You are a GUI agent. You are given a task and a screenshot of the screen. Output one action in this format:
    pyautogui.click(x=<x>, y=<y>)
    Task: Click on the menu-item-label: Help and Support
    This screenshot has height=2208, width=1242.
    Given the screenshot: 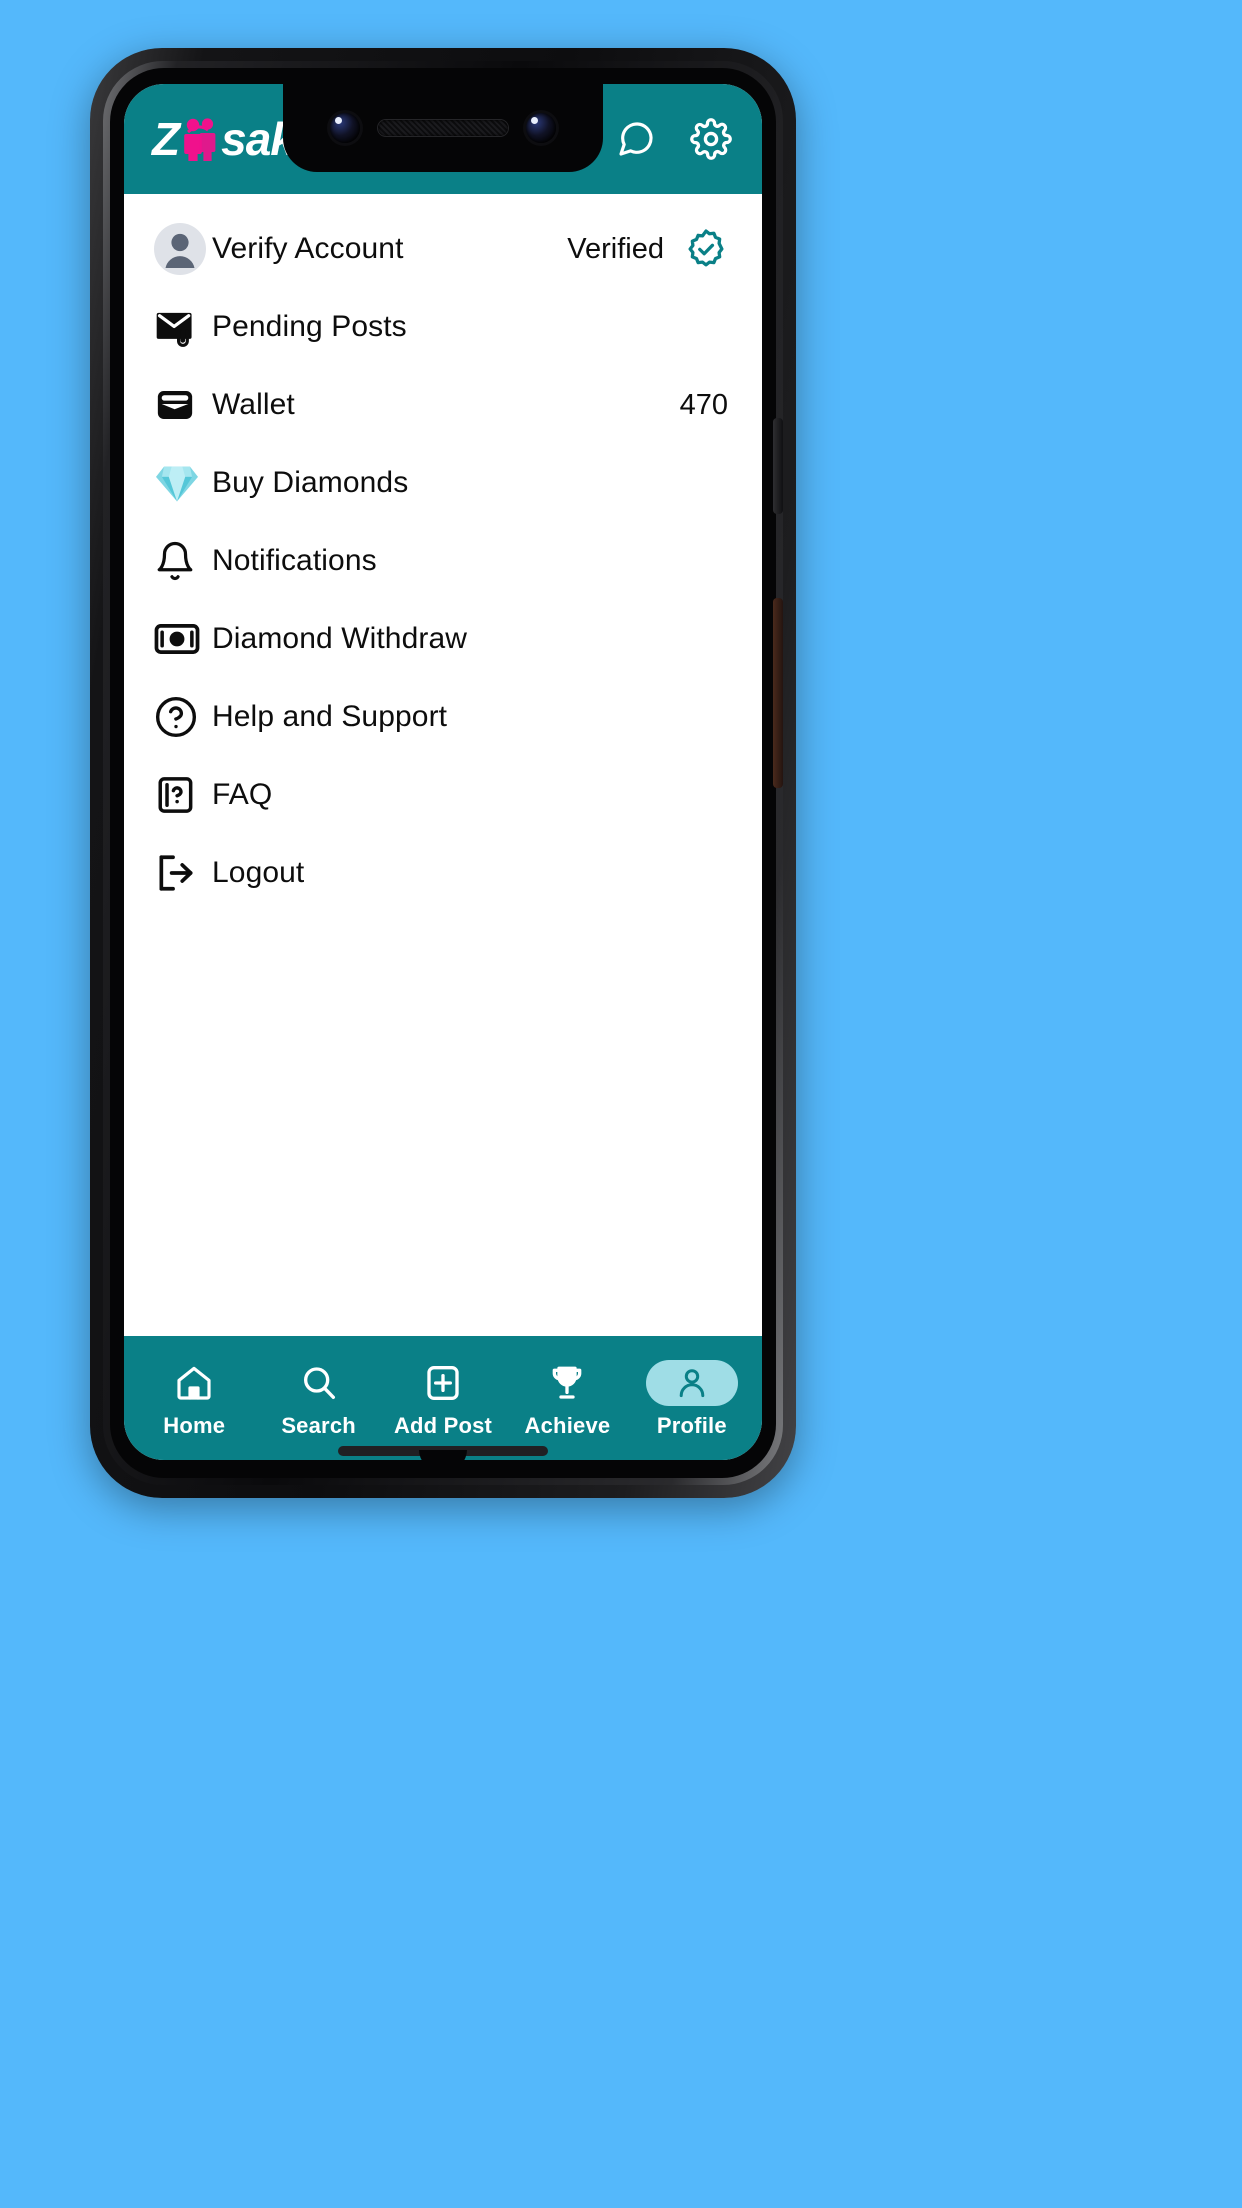 What is the action you would take?
    pyautogui.click(x=330, y=716)
    